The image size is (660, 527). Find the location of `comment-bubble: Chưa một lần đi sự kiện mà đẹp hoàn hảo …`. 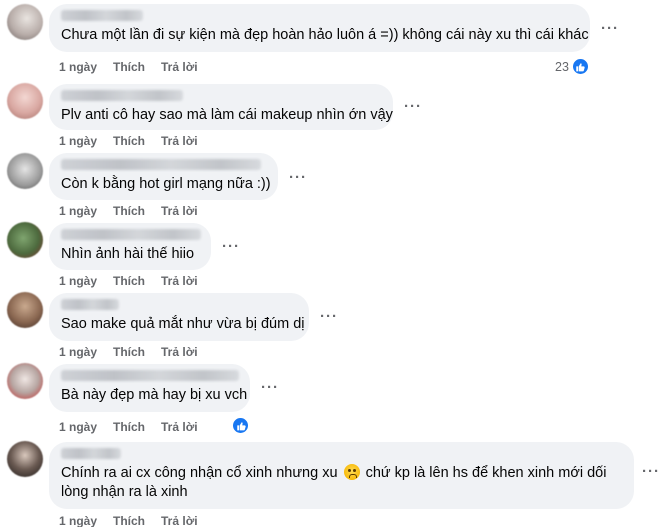

comment-bubble: Chưa một lần đi sự kiện mà đẹp hoàn hảo … is located at coordinates (319, 28).